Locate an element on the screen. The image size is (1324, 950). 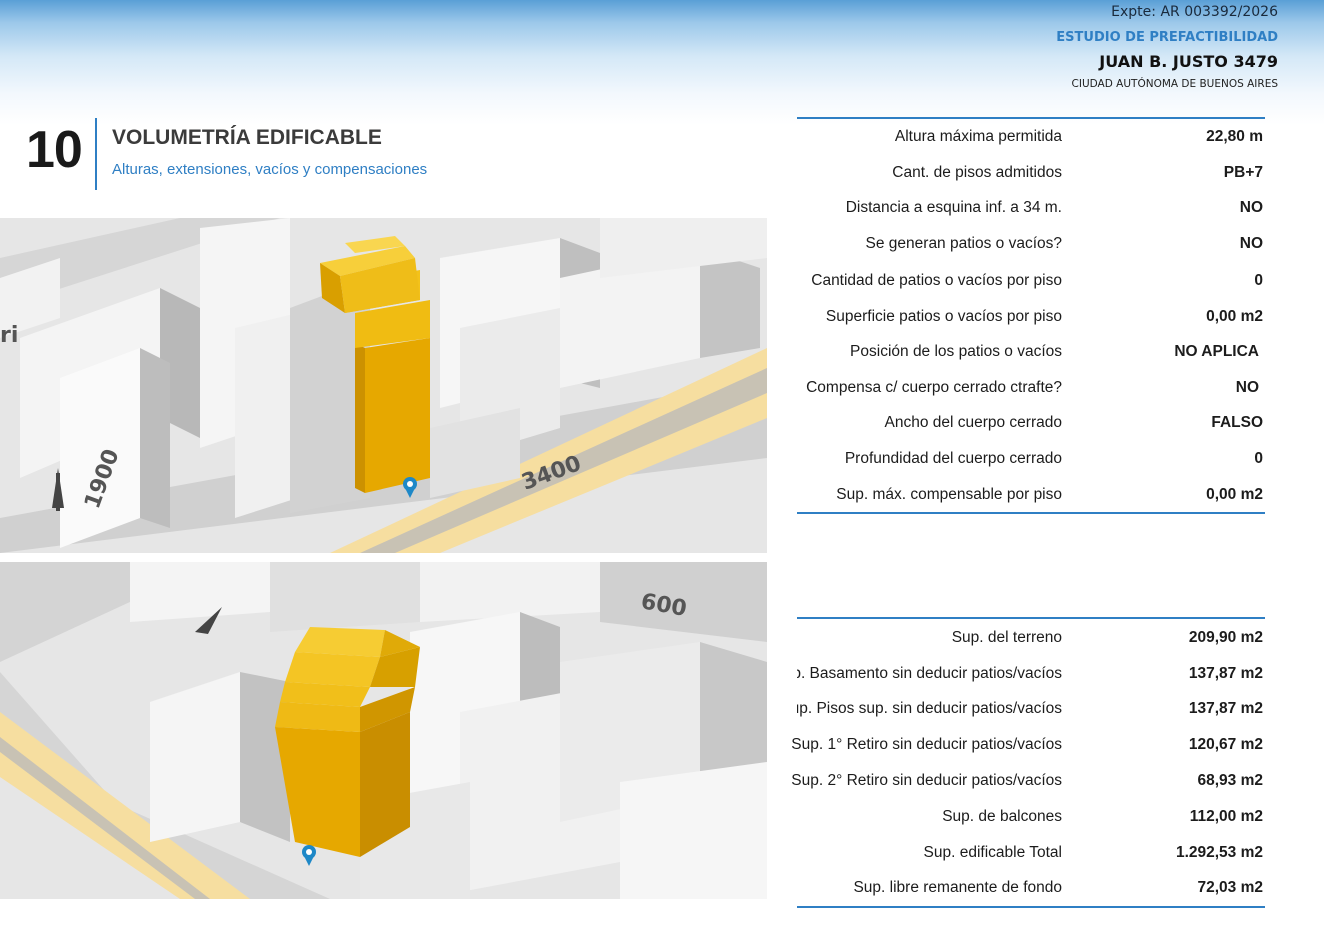
table-row: Sup. libre remanente de fondo 72,03 m2 is located at coordinates (1058, 887).